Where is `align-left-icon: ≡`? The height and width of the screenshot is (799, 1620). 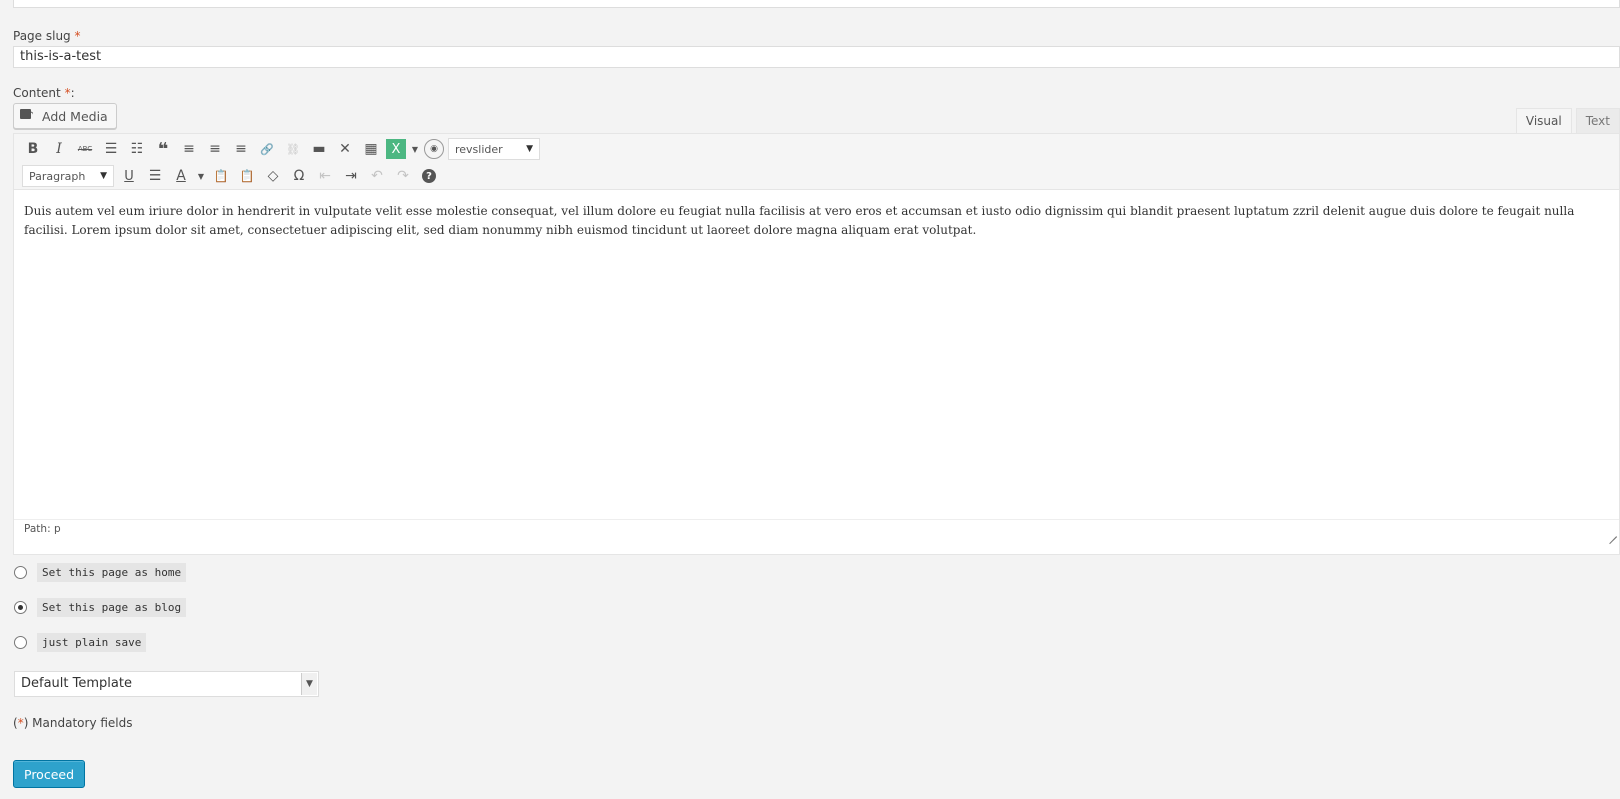 align-left-icon: ≡ is located at coordinates (189, 149).